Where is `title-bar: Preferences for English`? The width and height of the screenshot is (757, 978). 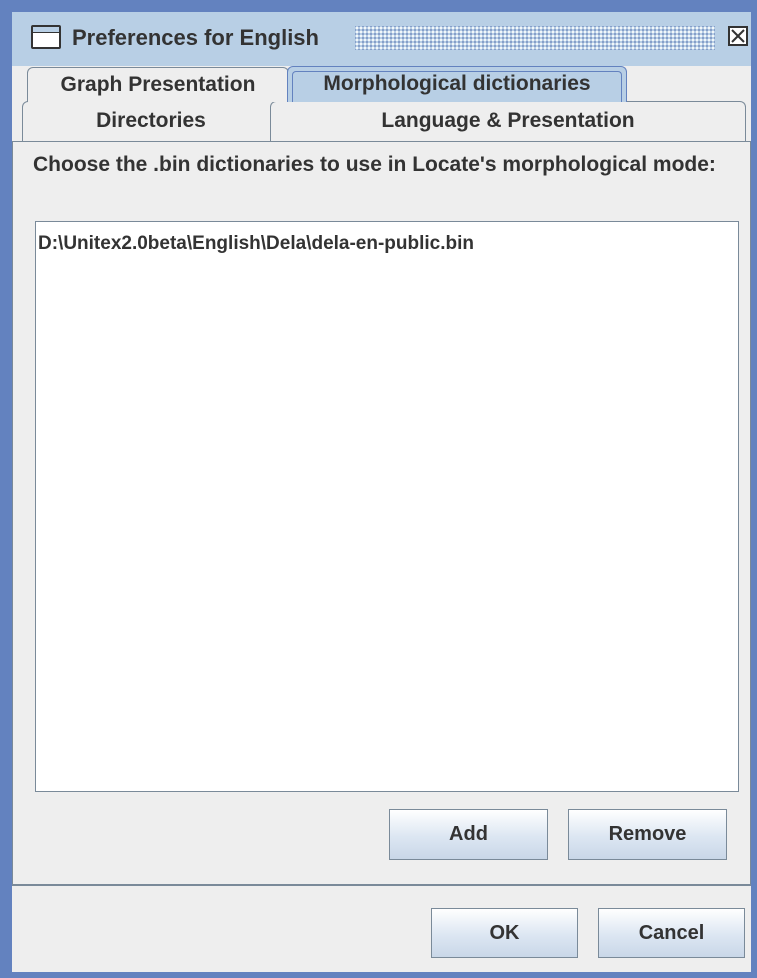
title-bar: Preferences for English is located at coordinates (381, 39).